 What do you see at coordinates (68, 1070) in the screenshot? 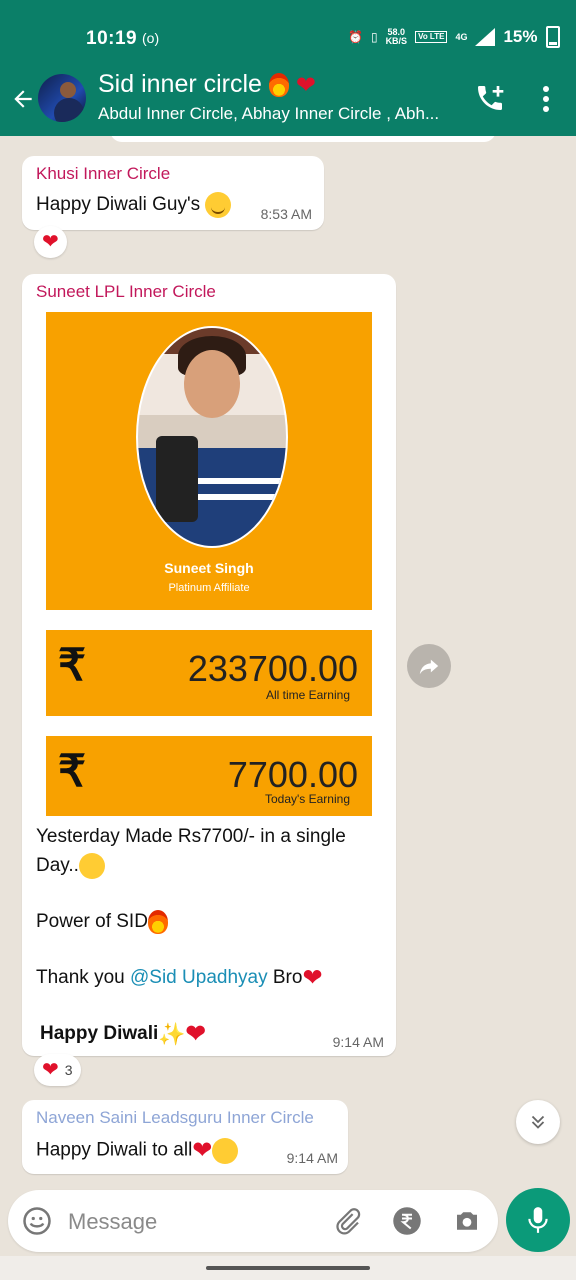
I see `reaction-count: 3` at bounding box center [68, 1070].